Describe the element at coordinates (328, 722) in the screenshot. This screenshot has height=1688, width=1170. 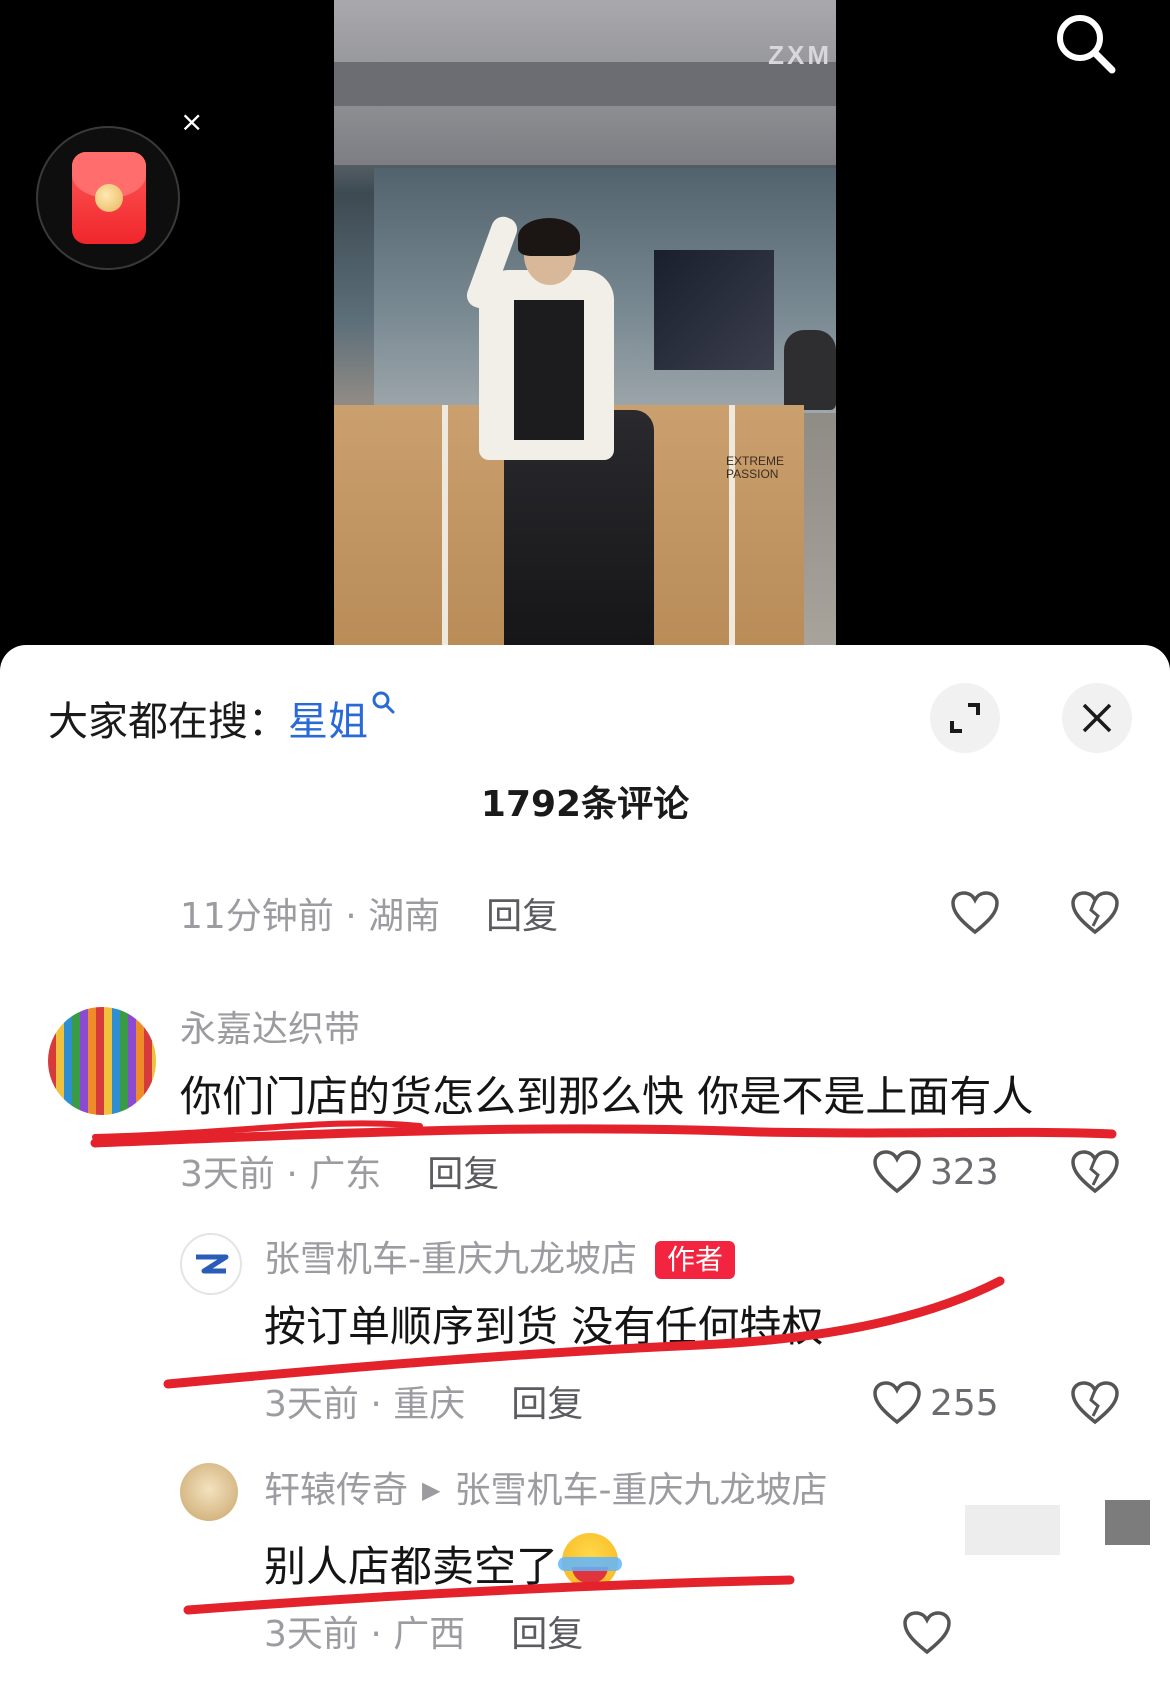
I see `hot-search-keyword: 星姐` at that location.